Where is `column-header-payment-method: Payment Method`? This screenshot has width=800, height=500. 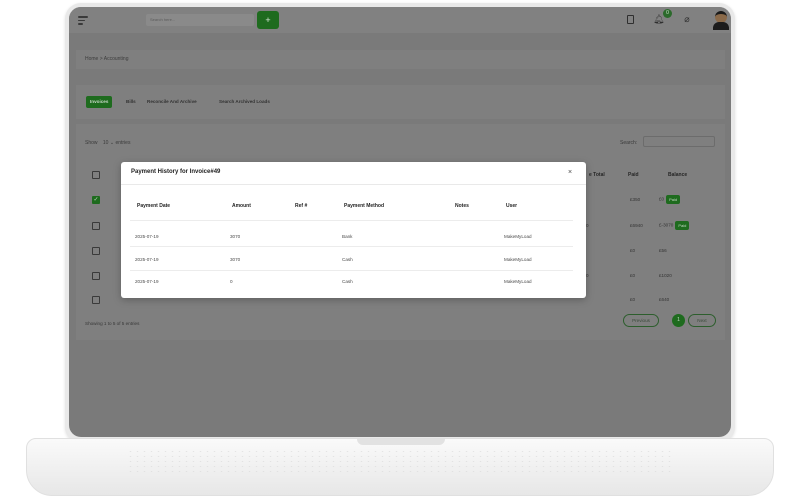
column-header-payment-method: Payment Method is located at coordinates (364, 206).